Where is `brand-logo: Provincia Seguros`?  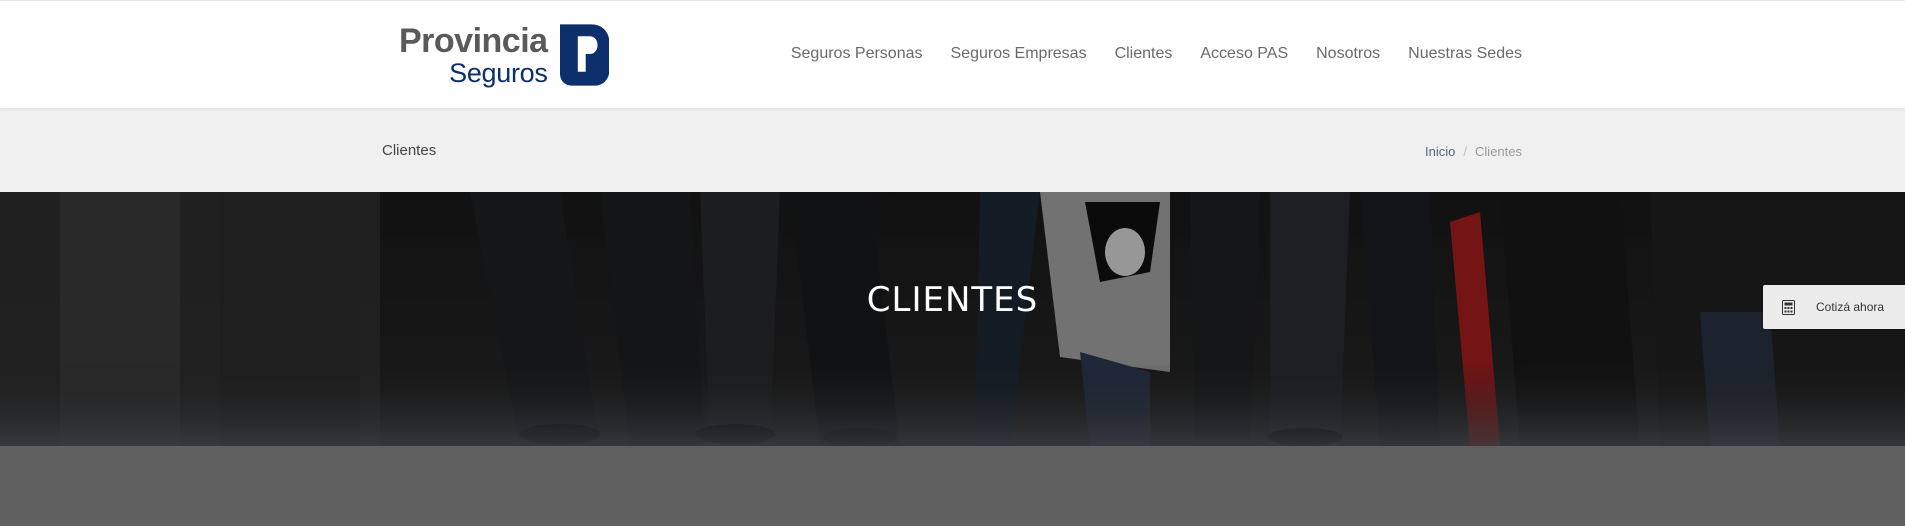 brand-logo: Provincia Seguros is located at coordinates (504, 55).